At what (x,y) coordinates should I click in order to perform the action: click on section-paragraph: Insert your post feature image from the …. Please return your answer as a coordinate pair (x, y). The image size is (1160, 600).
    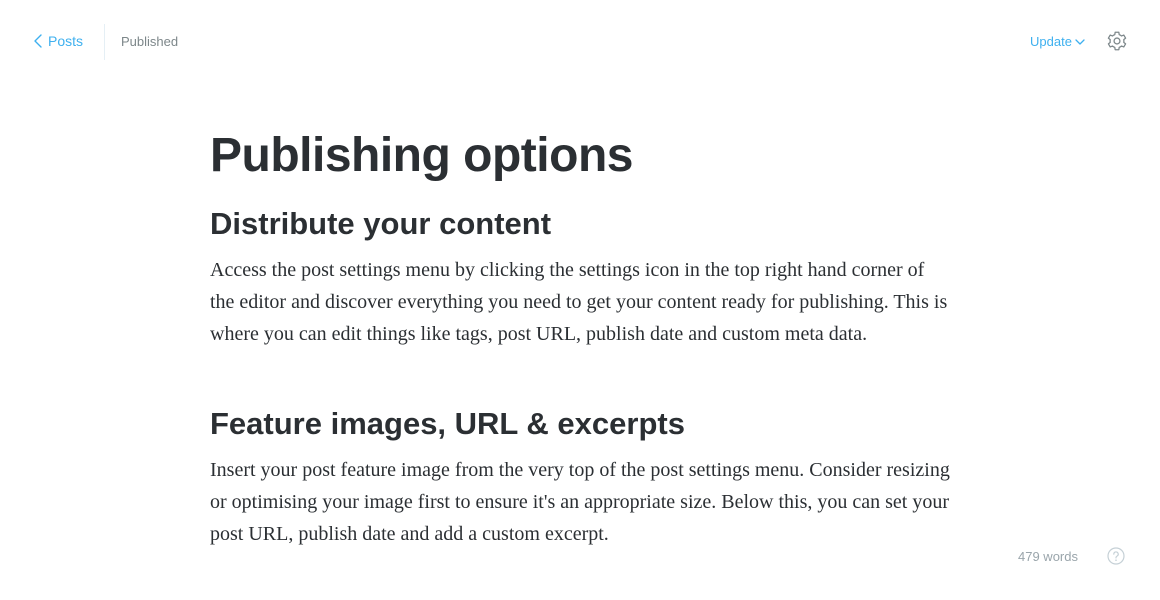
    Looking at the image, I should click on (580, 502).